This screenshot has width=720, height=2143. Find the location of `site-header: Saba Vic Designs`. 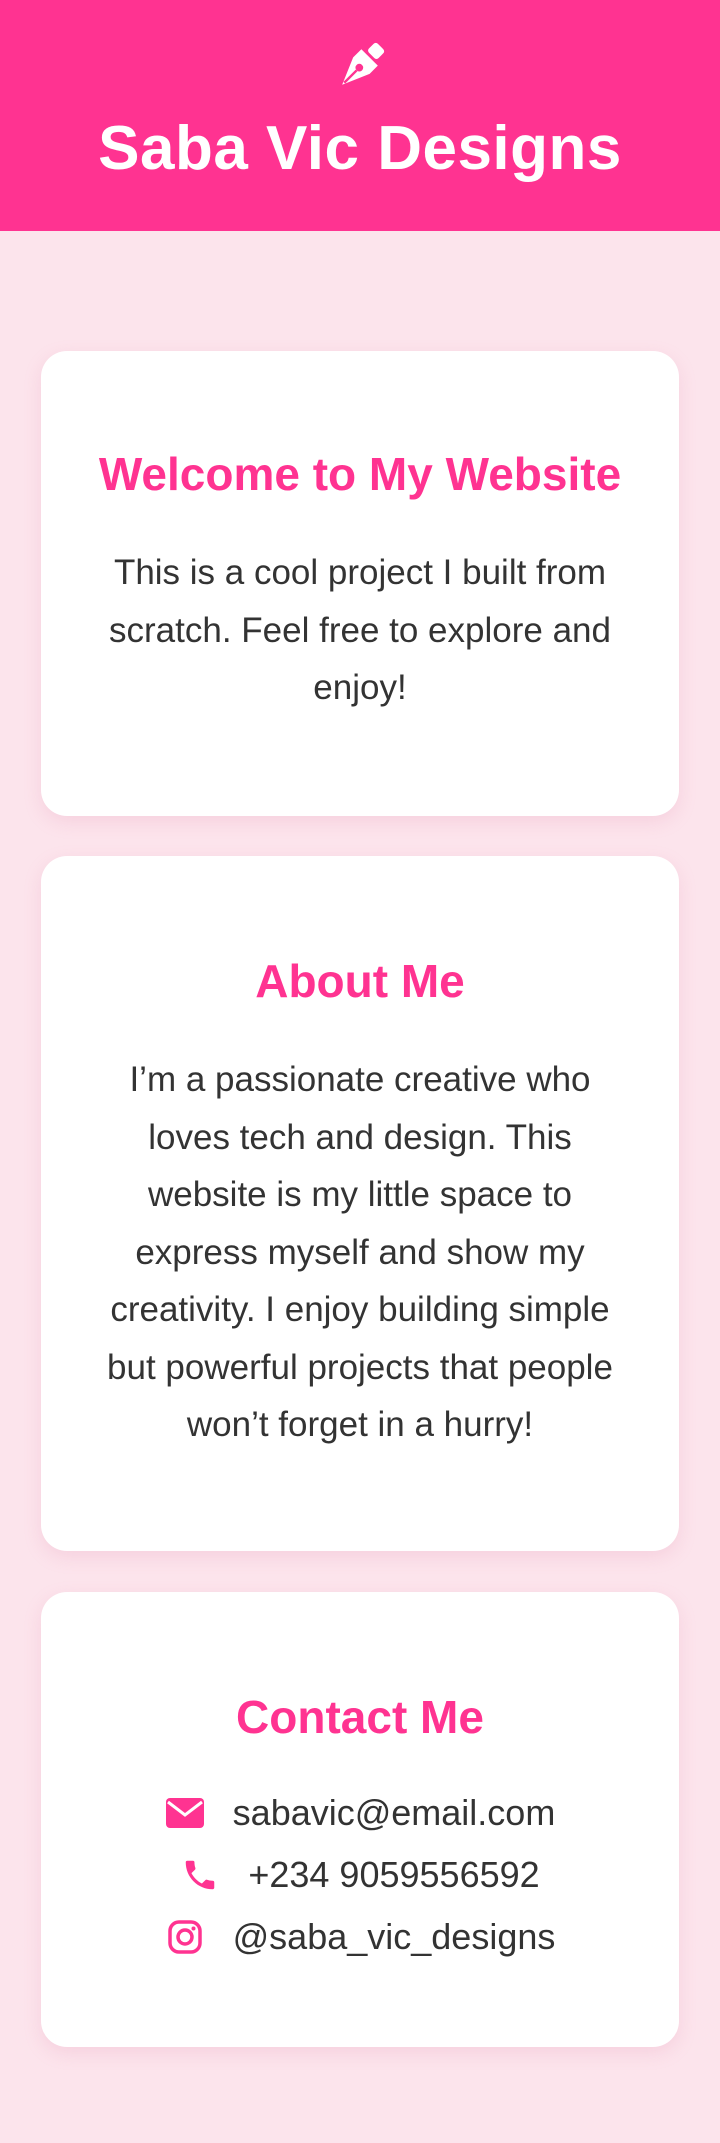

site-header: Saba Vic Designs is located at coordinates (360, 115).